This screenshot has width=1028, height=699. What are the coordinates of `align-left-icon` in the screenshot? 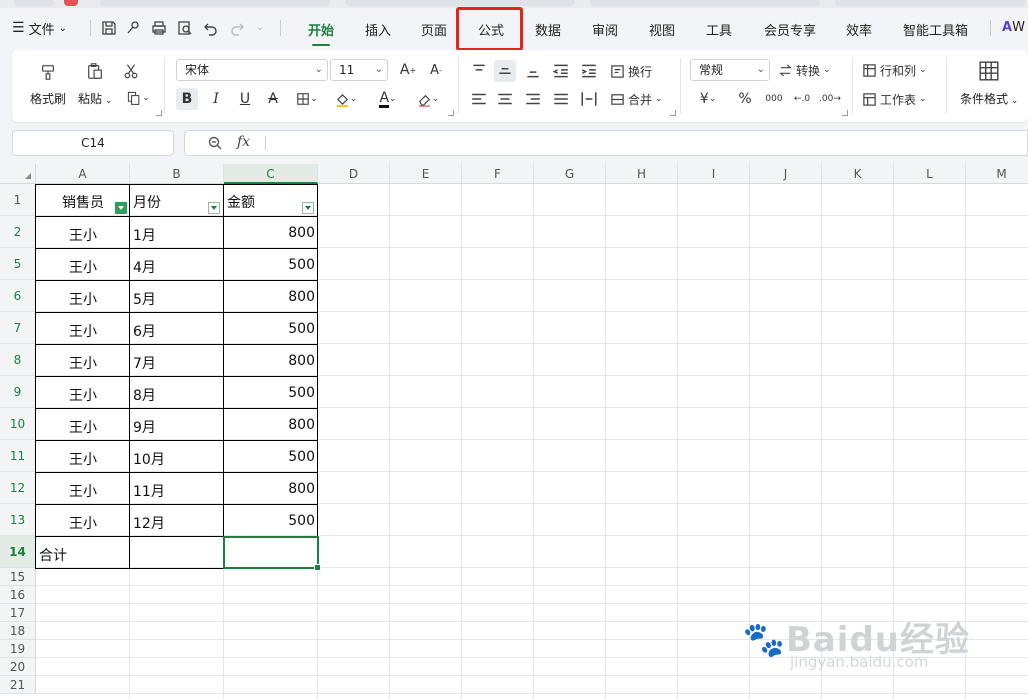 It's located at (479, 99).